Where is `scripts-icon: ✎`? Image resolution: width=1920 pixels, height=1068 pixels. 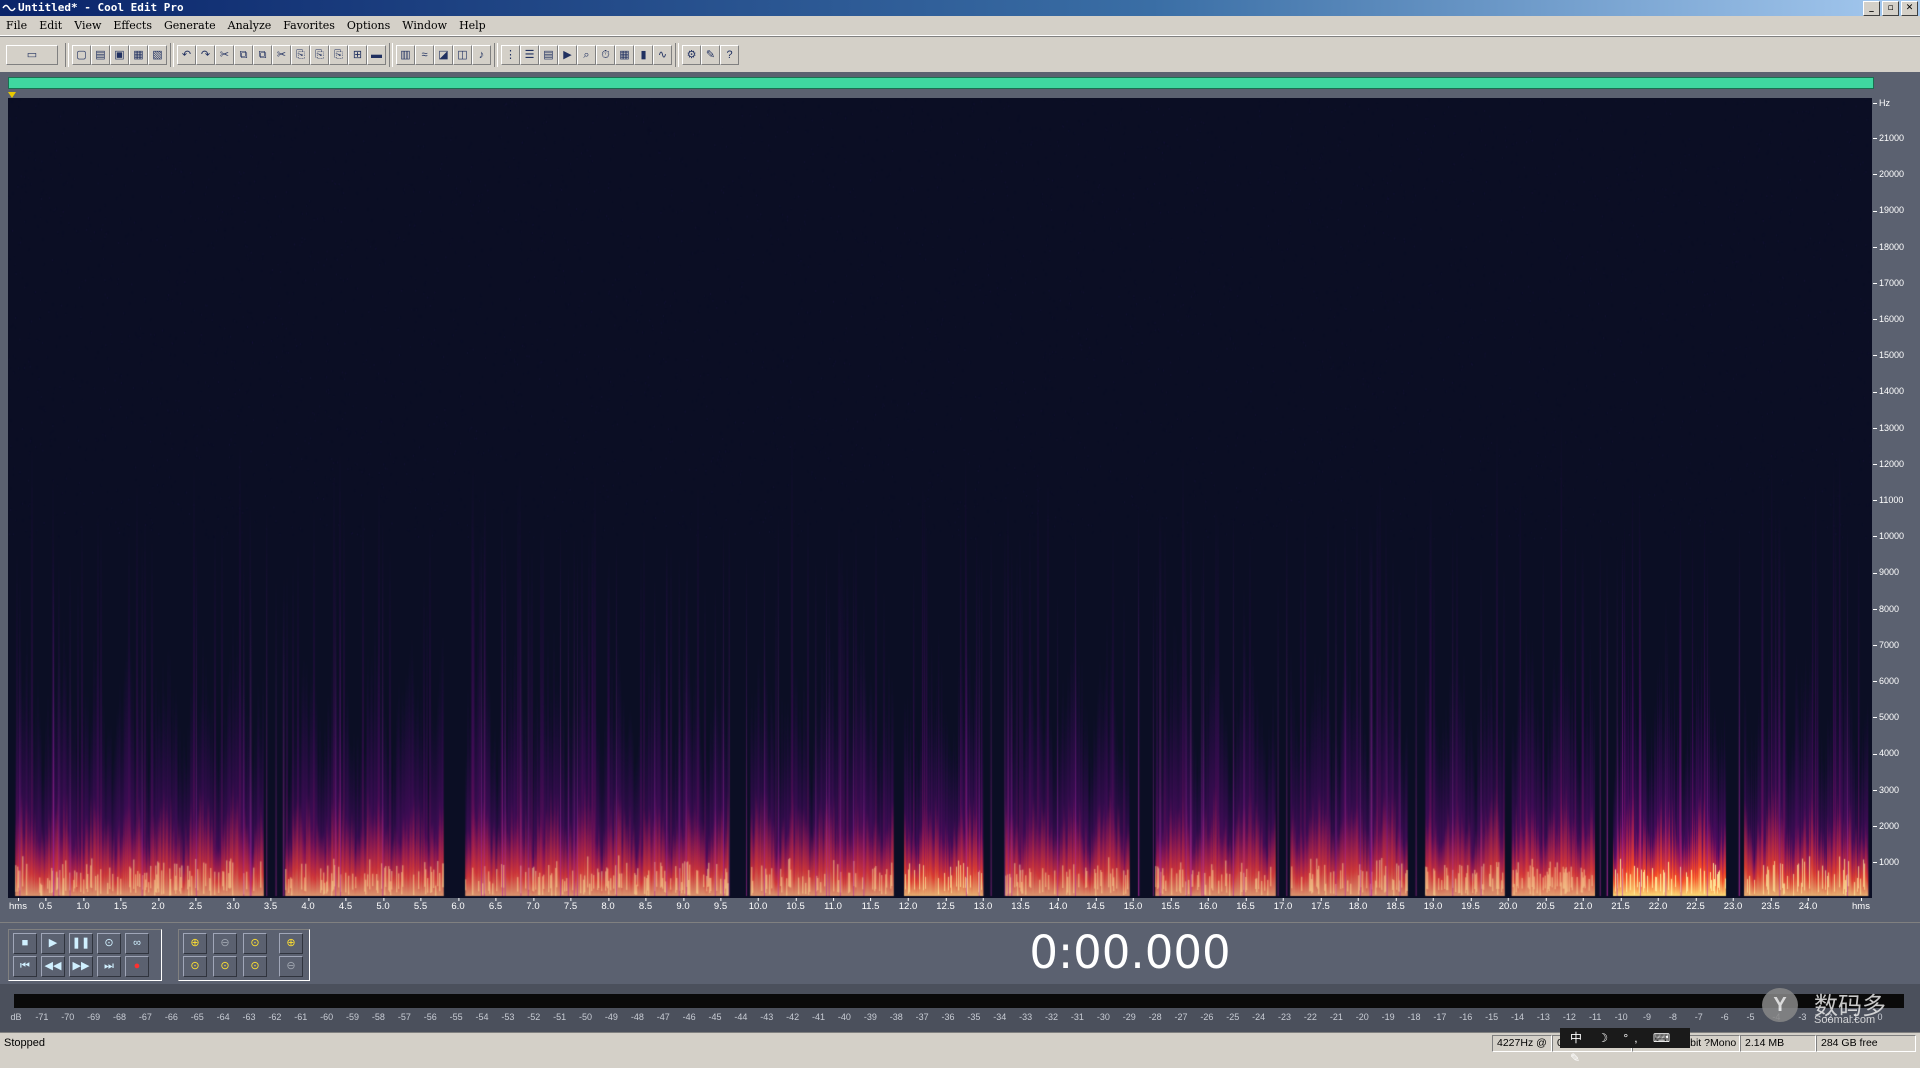 scripts-icon: ✎ is located at coordinates (710, 55).